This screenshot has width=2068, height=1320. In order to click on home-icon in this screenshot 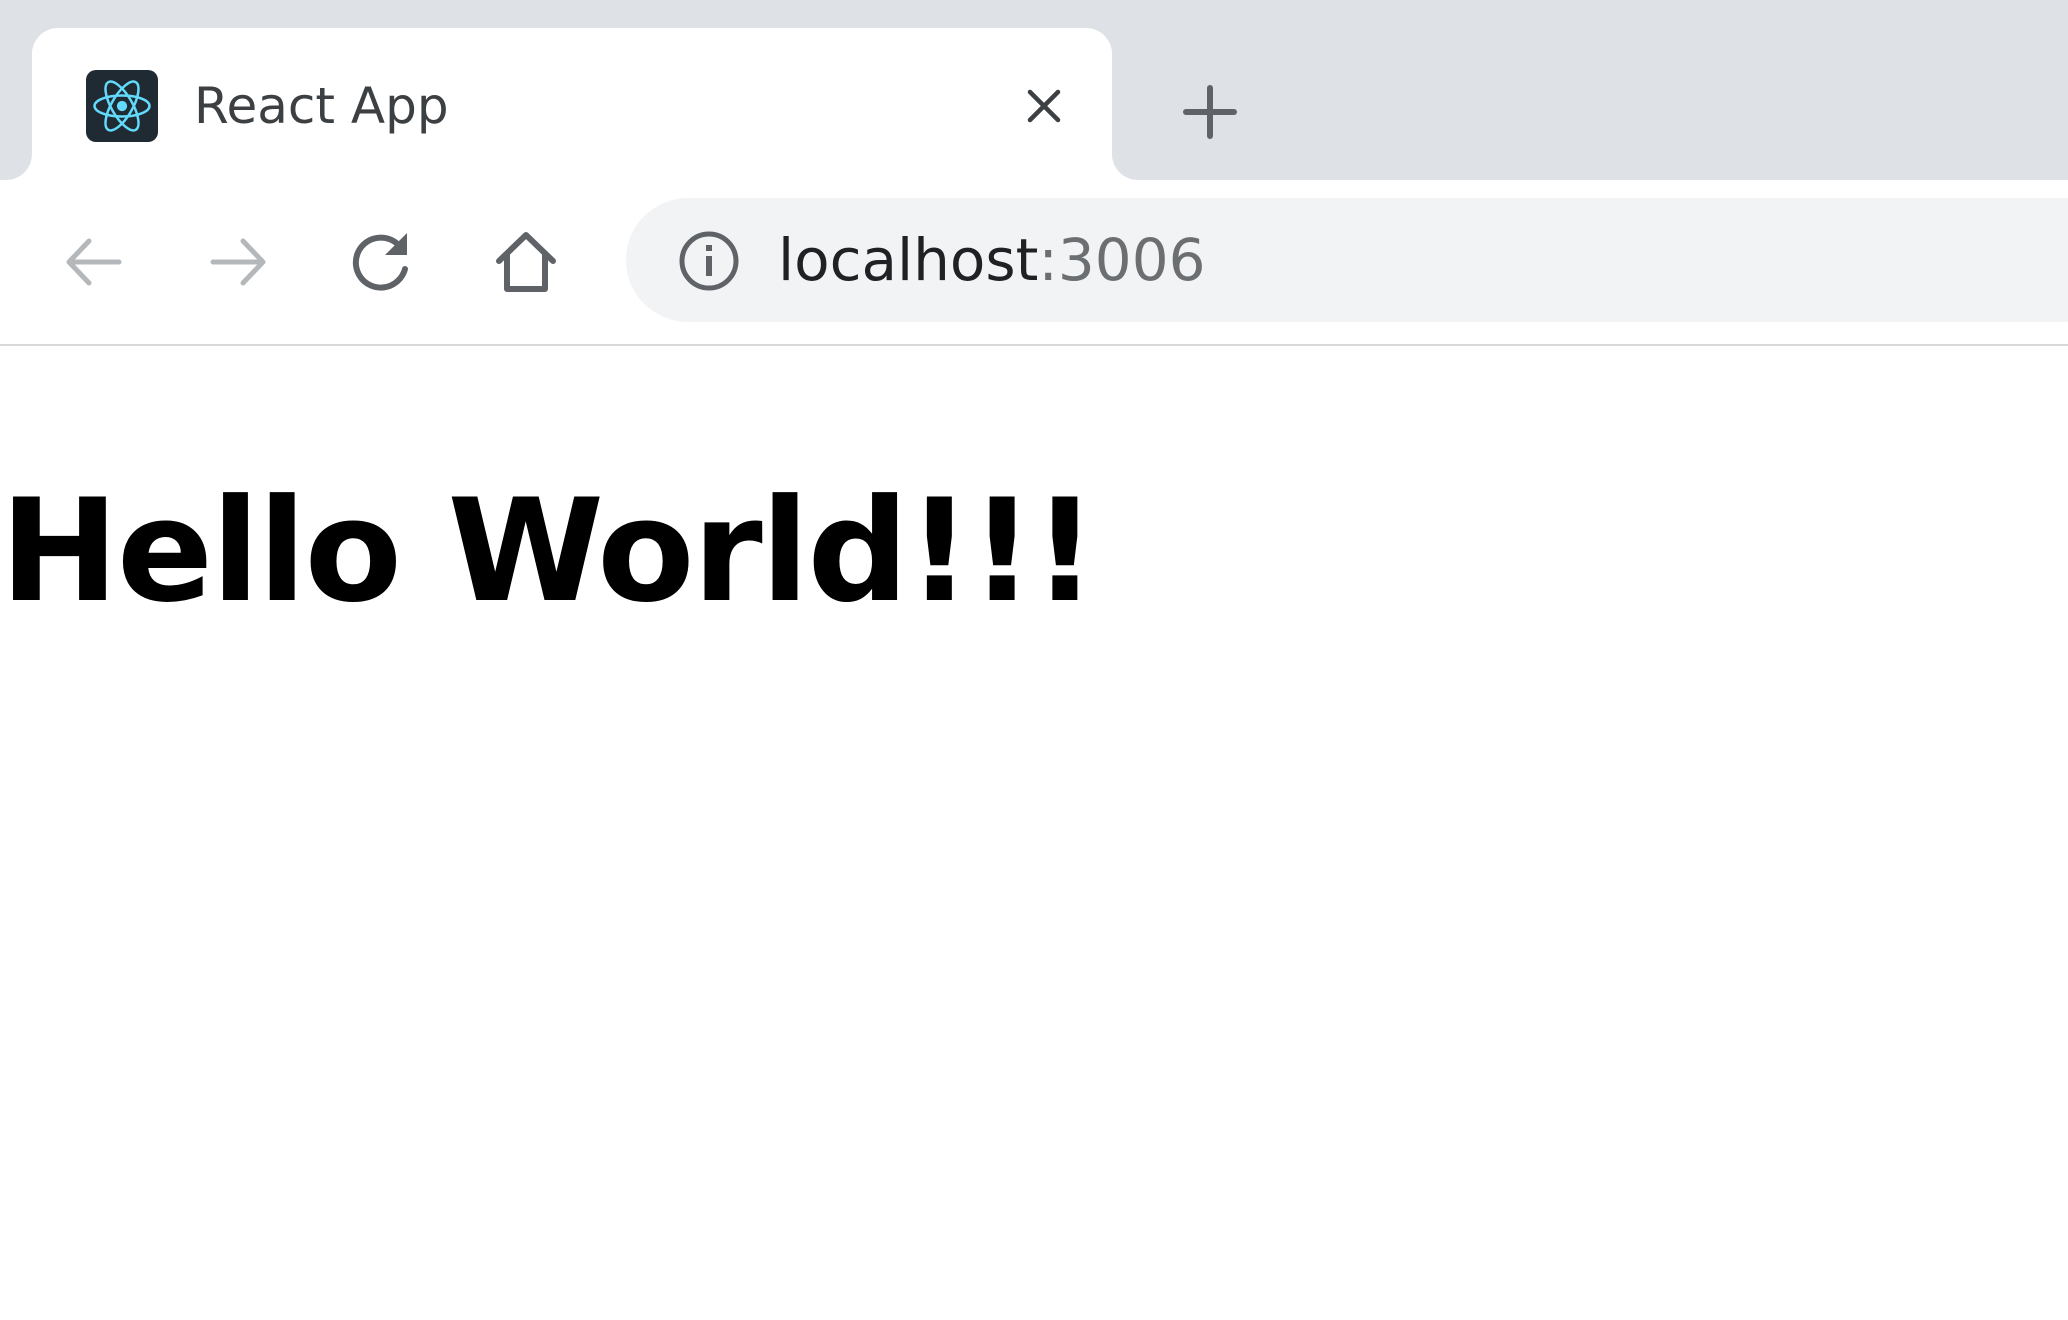, I will do `click(526, 262)`.